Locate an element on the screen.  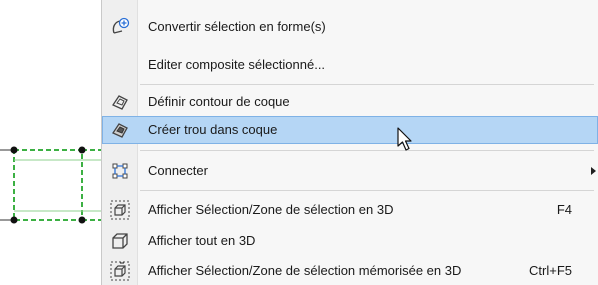
3d-selection-icon is located at coordinates (120, 210).